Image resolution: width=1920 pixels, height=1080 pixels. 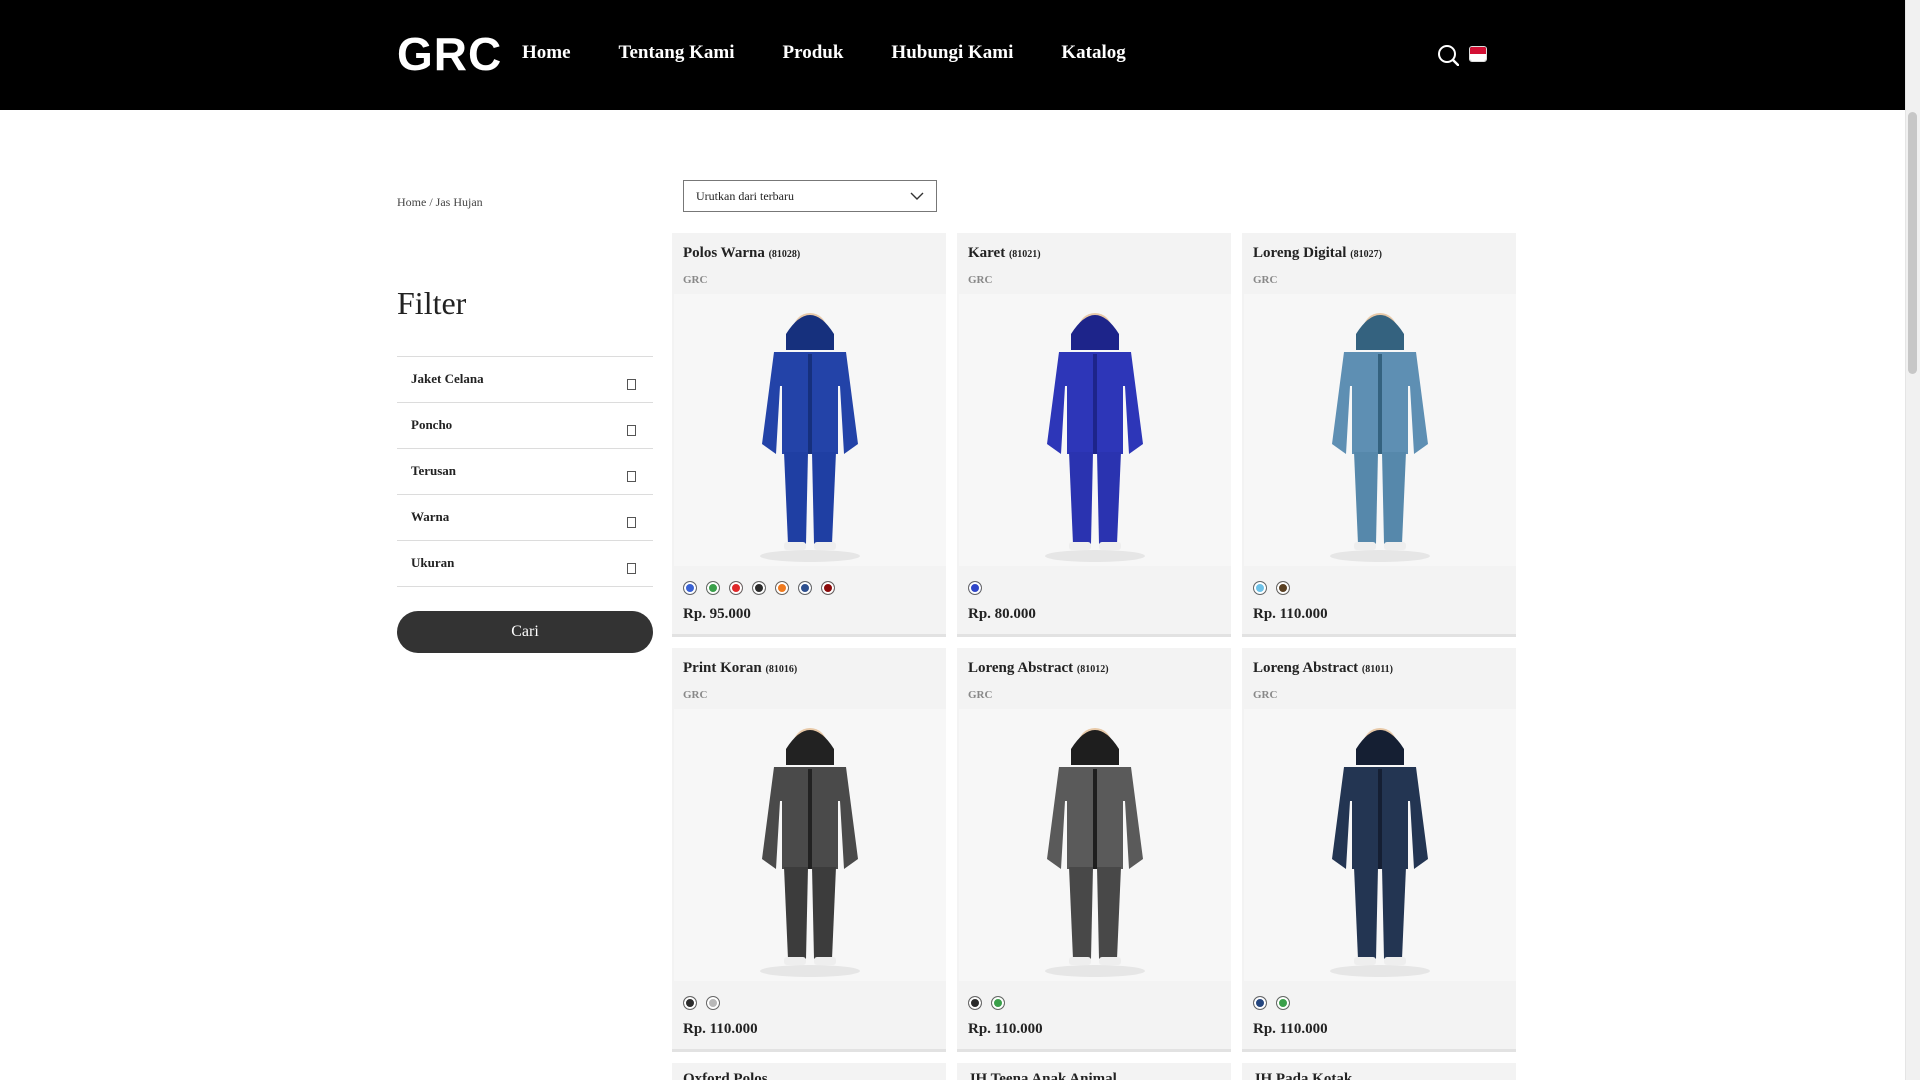 I want to click on product-name: Karet (81021), so click(x=1004, y=253).